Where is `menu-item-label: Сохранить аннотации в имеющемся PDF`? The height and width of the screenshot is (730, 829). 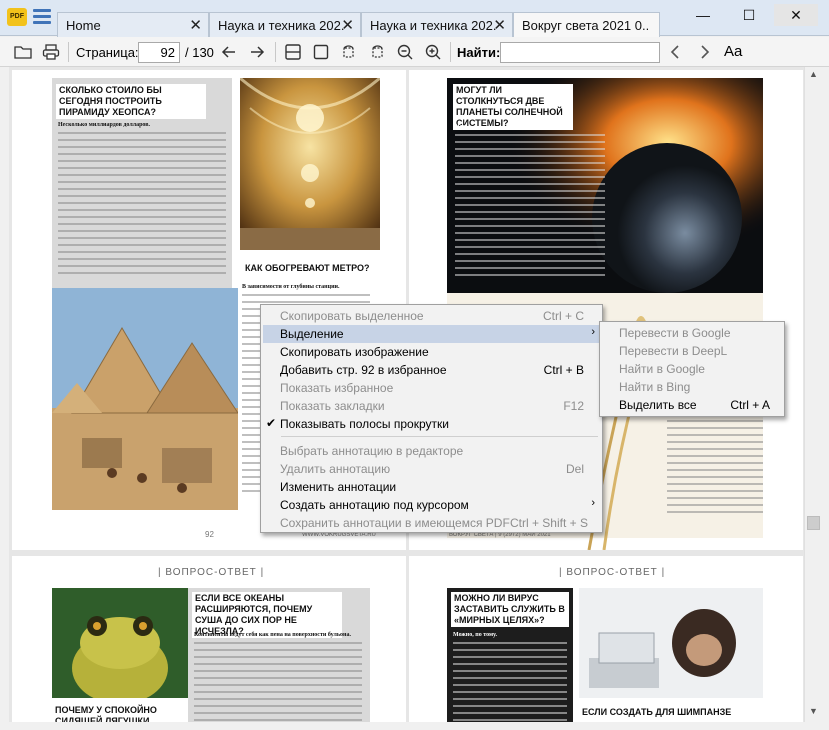 menu-item-label: Сохранить аннотации в имеющемся PDF is located at coordinates (395, 523).